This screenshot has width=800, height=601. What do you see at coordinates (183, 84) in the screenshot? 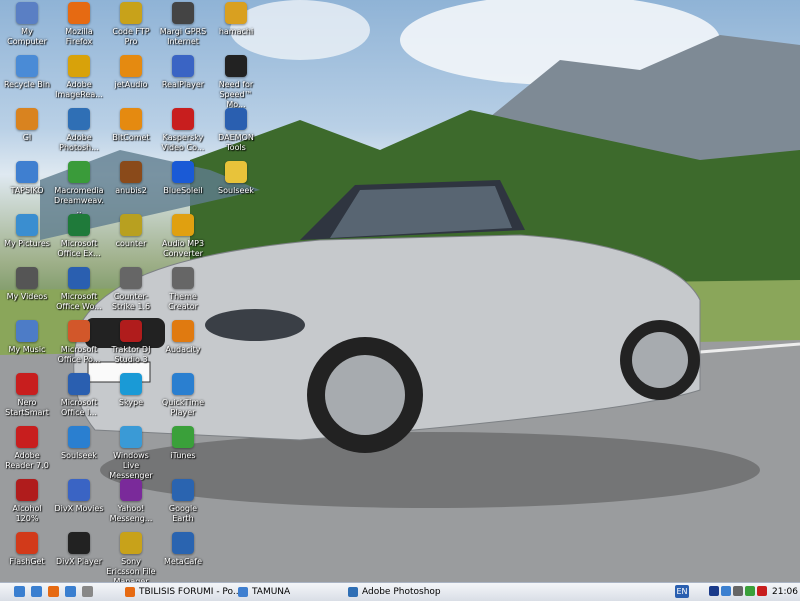
I see `desktop-icon: RealPlayer` at bounding box center [183, 84].